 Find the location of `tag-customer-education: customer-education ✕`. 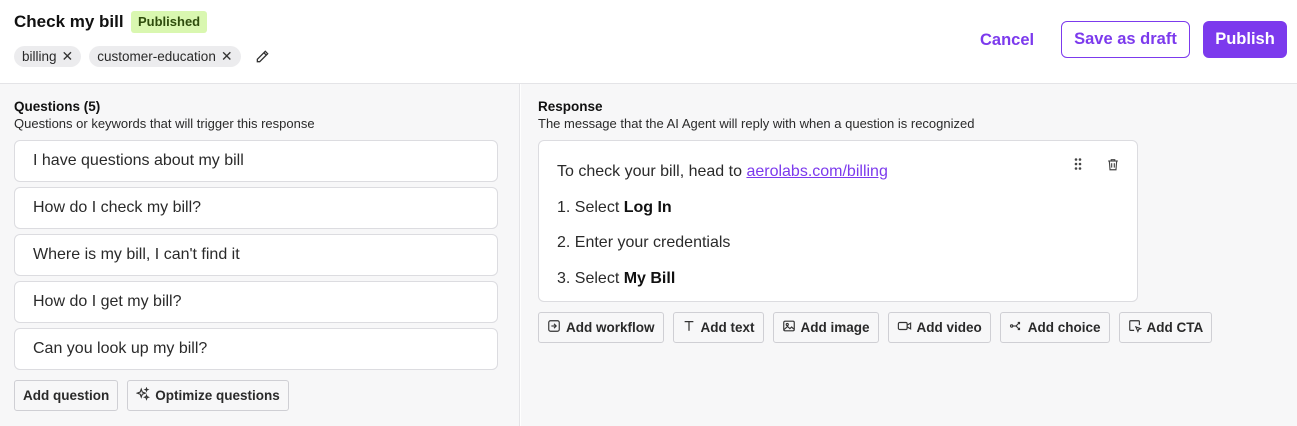

tag-customer-education: customer-education ✕ is located at coordinates (165, 56).